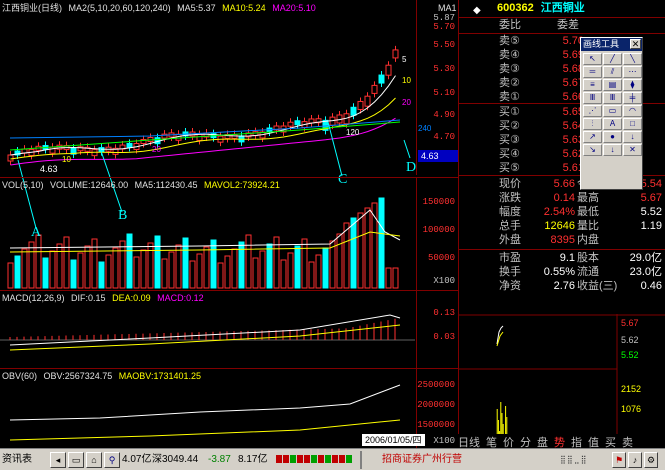 This screenshot has height=470, width=665. I want to click on toolbox-titlebar: 画线工具 ✕, so click(611, 44).